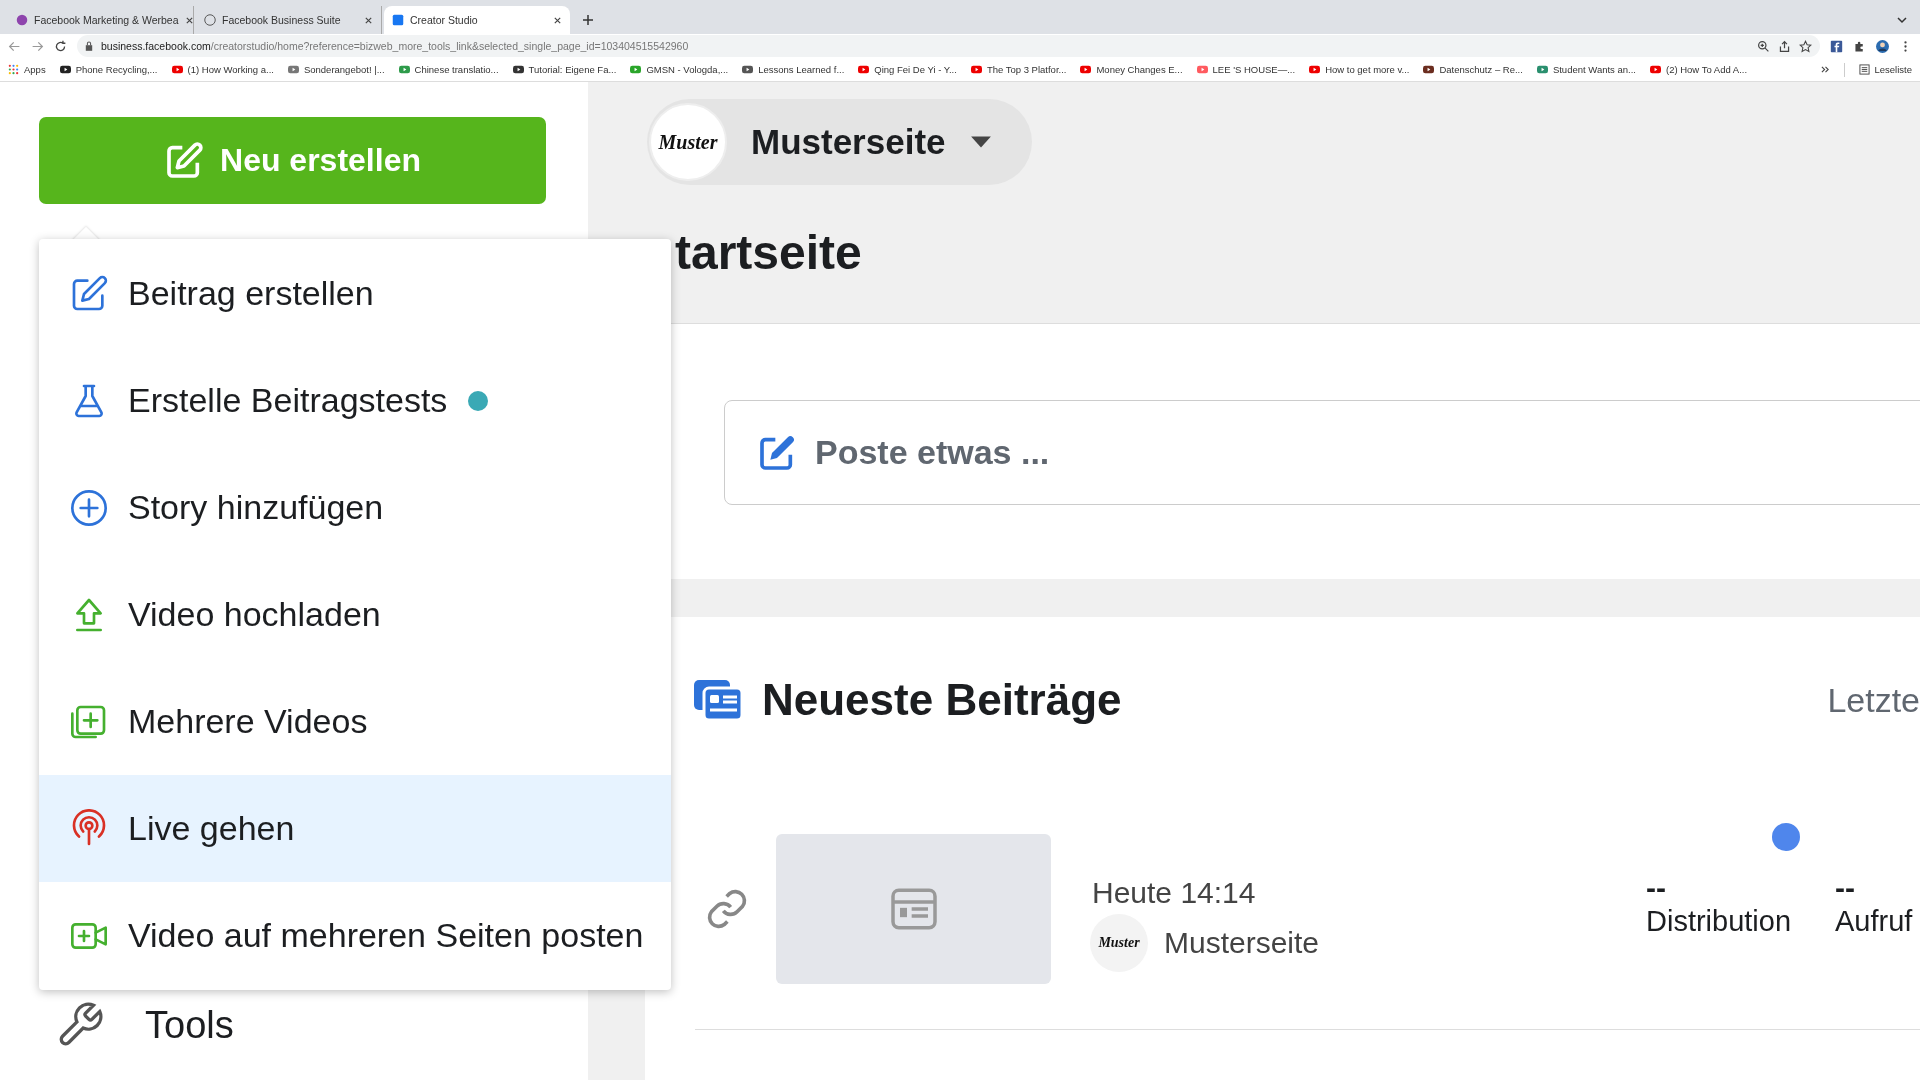  What do you see at coordinates (1882, 46) in the screenshot?
I see `profile-avatar-icon` at bounding box center [1882, 46].